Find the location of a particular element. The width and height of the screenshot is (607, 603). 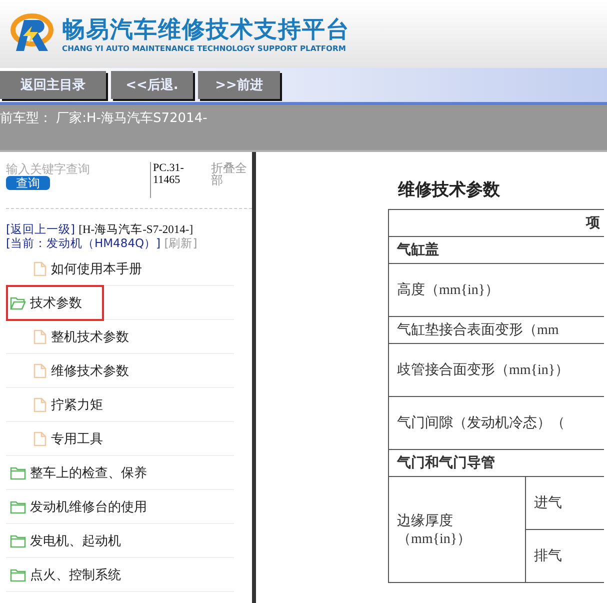

current-label: [当前：发动机（HM484Q）] is located at coordinates (83, 243).